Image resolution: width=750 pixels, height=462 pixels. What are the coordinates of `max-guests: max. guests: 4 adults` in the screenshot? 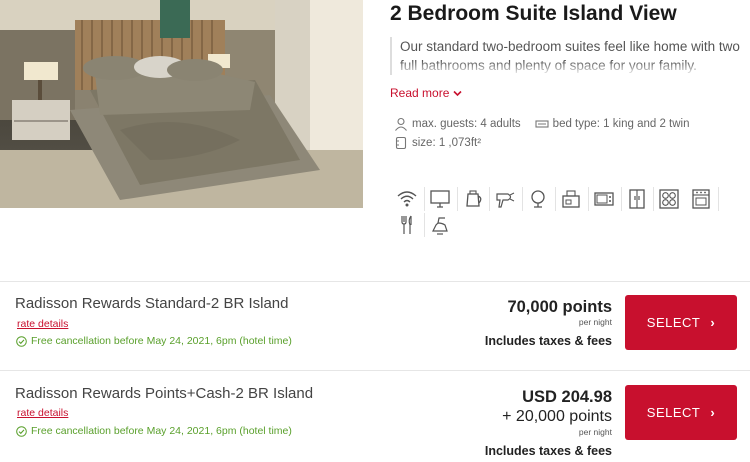 It's located at (466, 124).